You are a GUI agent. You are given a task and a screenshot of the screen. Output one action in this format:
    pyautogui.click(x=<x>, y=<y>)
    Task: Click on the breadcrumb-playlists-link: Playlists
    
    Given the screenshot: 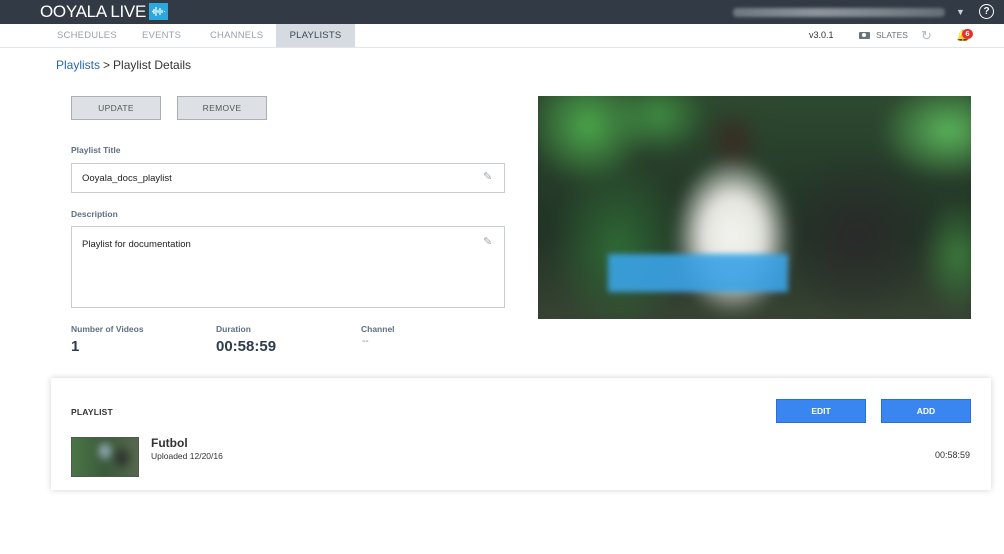 What is the action you would take?
    pyautogui.click(x=78, y=65)
    